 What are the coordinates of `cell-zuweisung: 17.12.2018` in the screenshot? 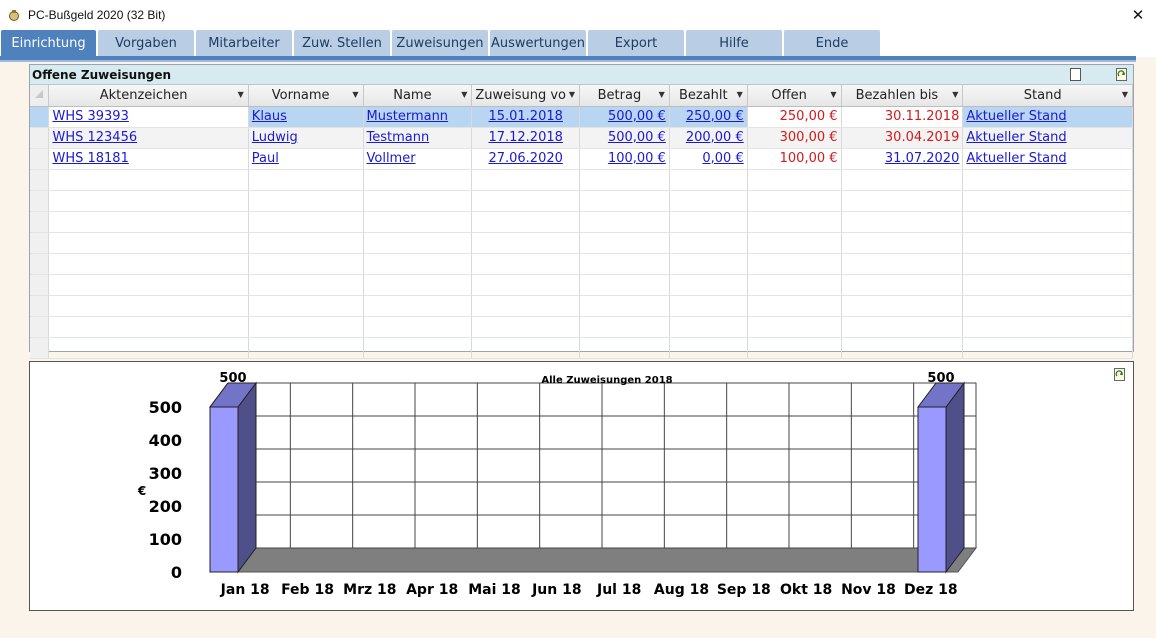 It's located at (526, 138).